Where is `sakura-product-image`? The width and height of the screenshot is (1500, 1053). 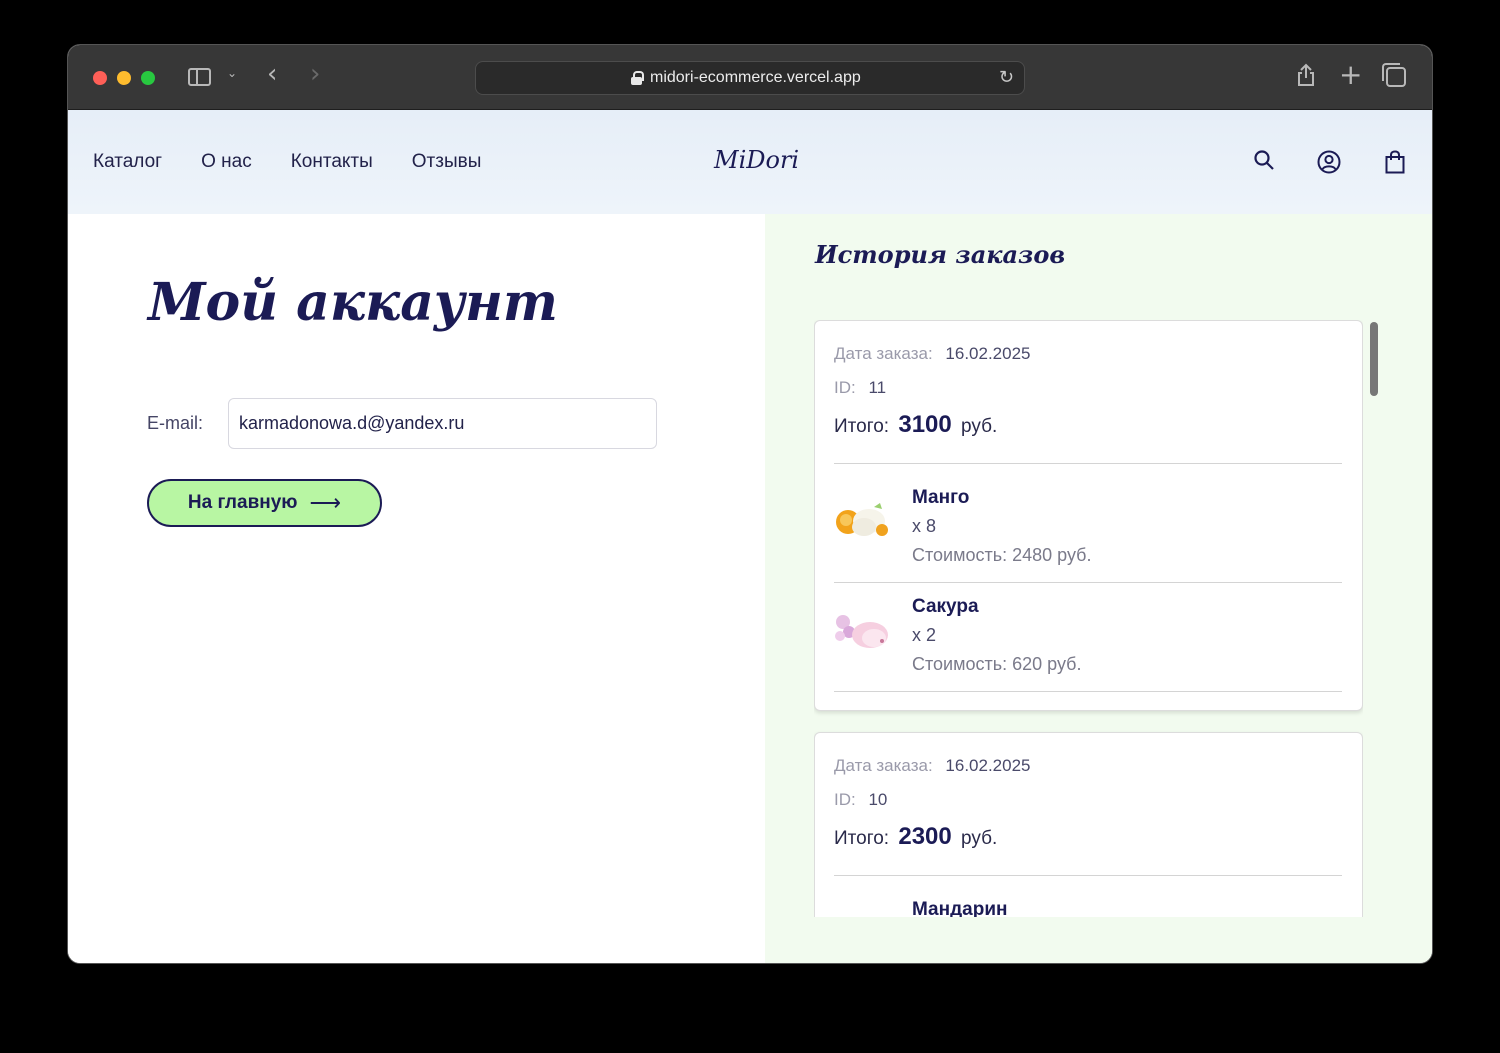
sakura-product-image is located at coordinates (861, 631).